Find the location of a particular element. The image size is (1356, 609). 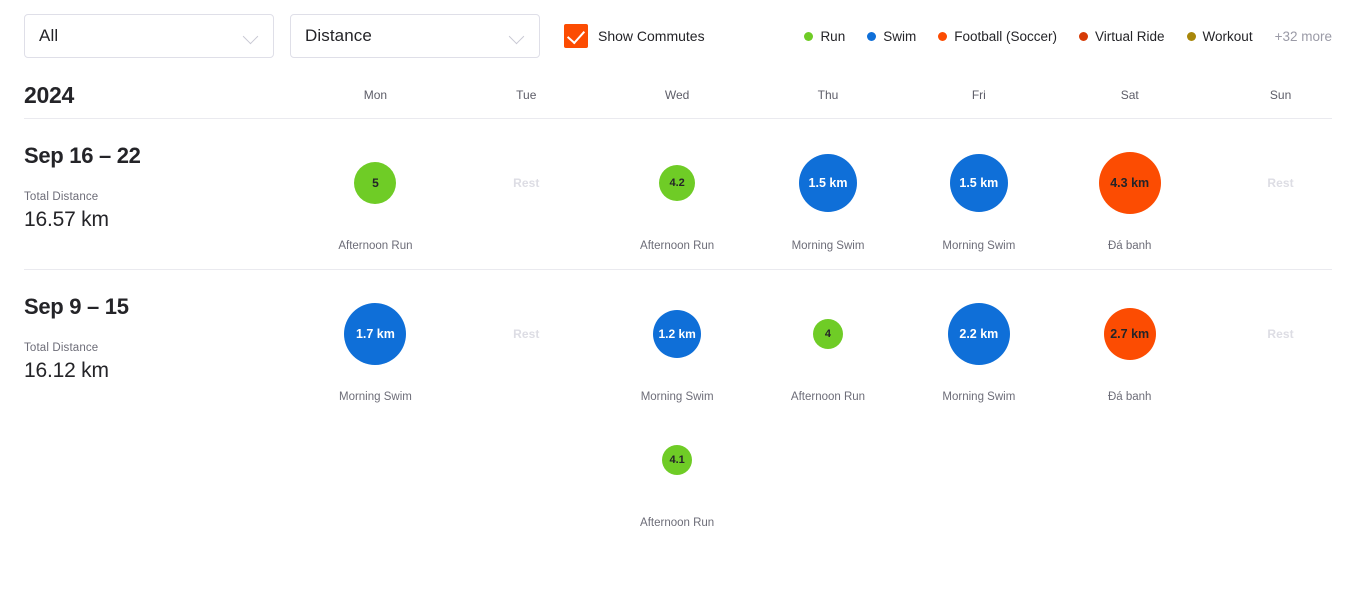

legend-label: Run is located at coordinates (833, 36).